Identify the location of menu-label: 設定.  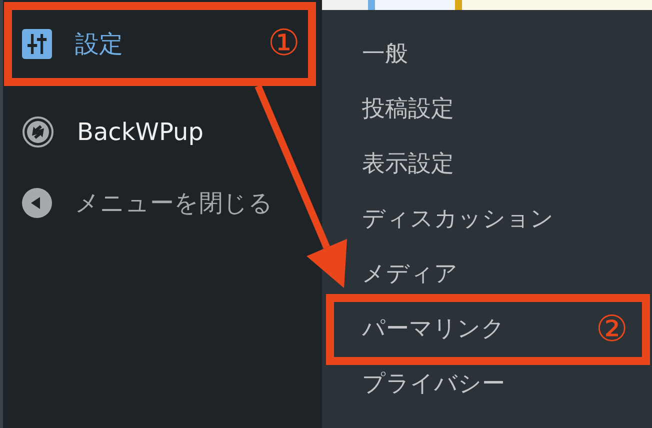
(99, 44).